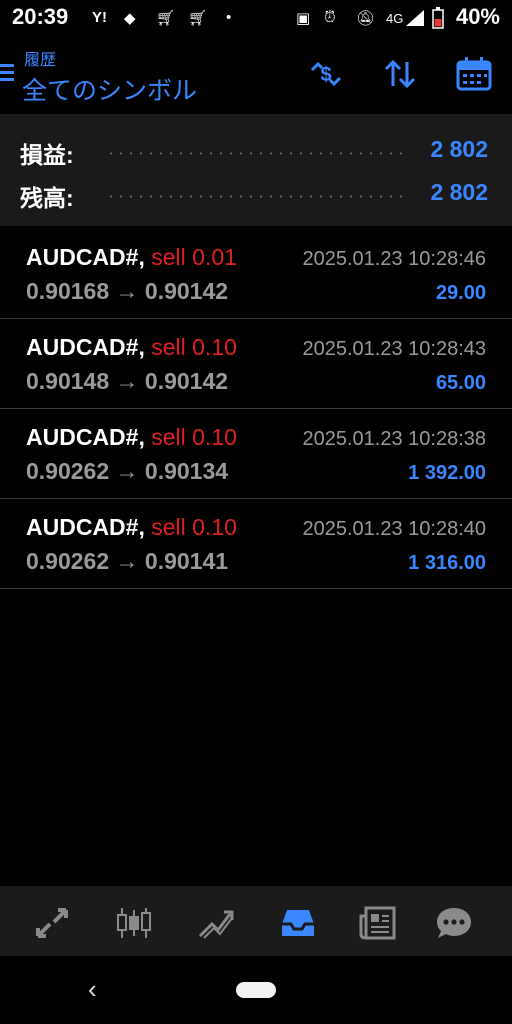 The width and height of the screenshot is (512, 1024). Describe the element at coordinates (460, 383) in the screenshot. I see `trade-profit: 65.00` at that location.